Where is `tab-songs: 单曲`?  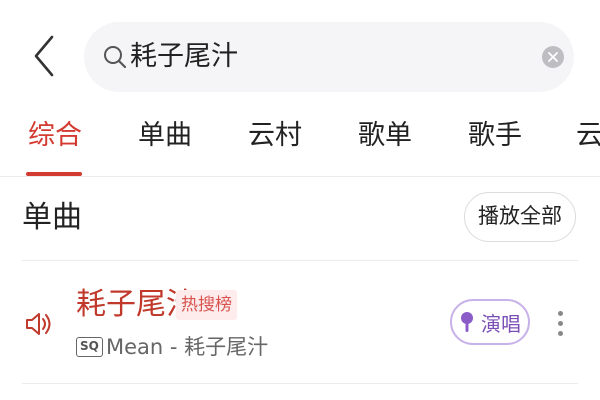 tab-songs: 单曲 is located at coordinates (165, 136).